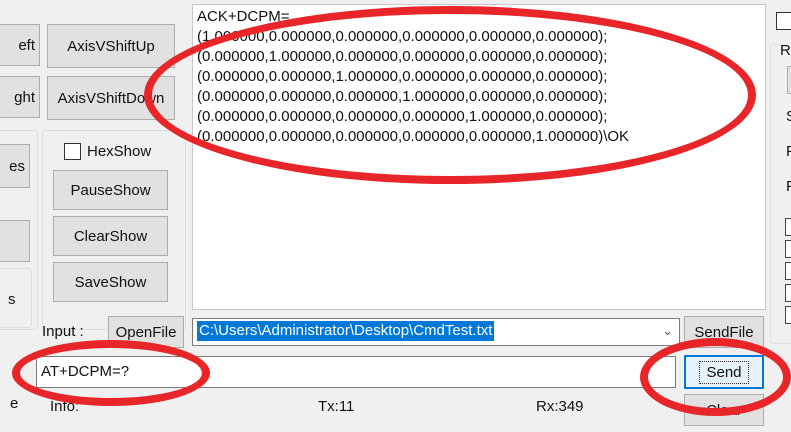 The height and width of the screenshot is (432, 791). What do you see at coordinates (20, 97) in the screenshot?
I see `axis-right-button: ght` at bounding box center [20, 97].